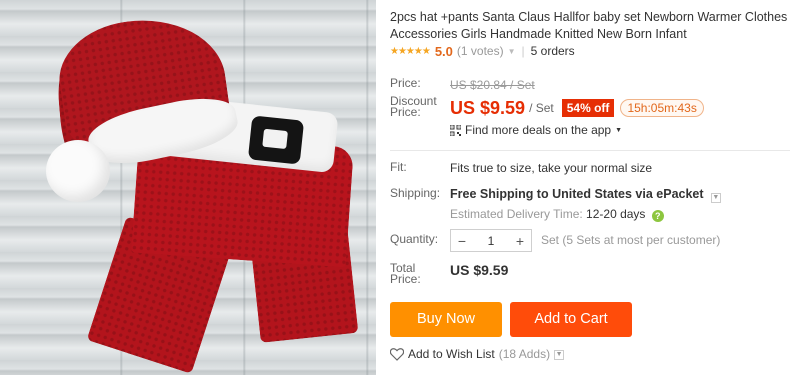  Describe the element at coordinates (520, 241) in the screenshot. I see `increase-quantity-button: +` at that location.